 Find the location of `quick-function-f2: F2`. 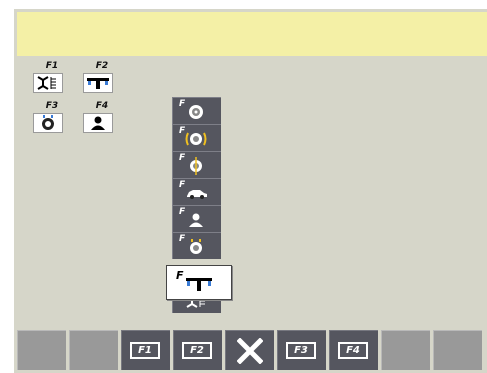

quick-function-f2: F2 is located at coordinates (100, 77).